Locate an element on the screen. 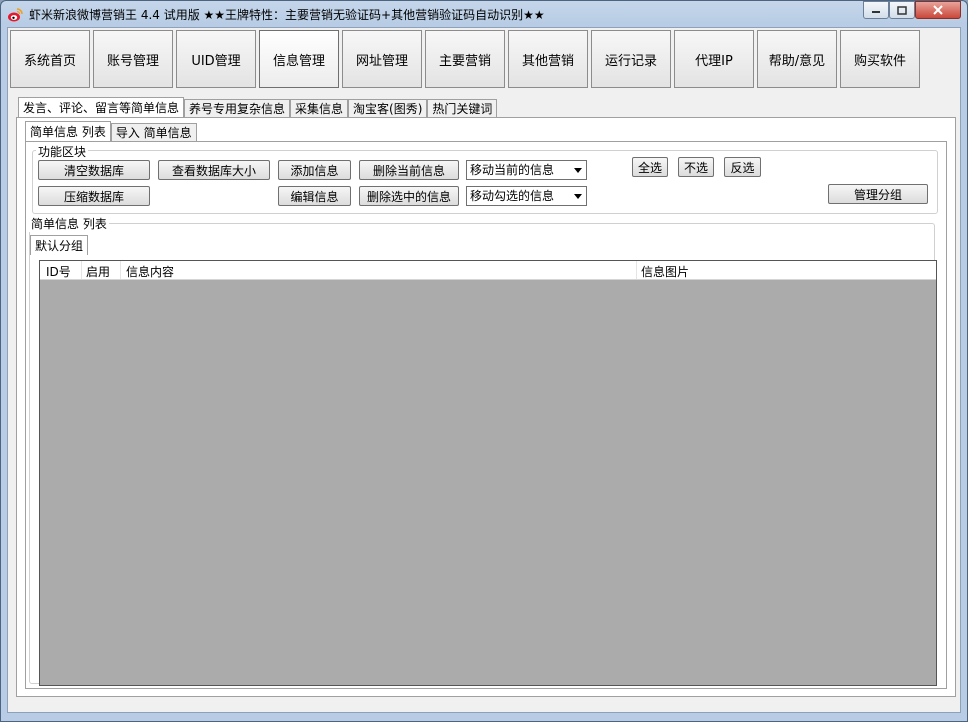  nav-buy-button: 购买软件 is located at coordinates (880, 59).